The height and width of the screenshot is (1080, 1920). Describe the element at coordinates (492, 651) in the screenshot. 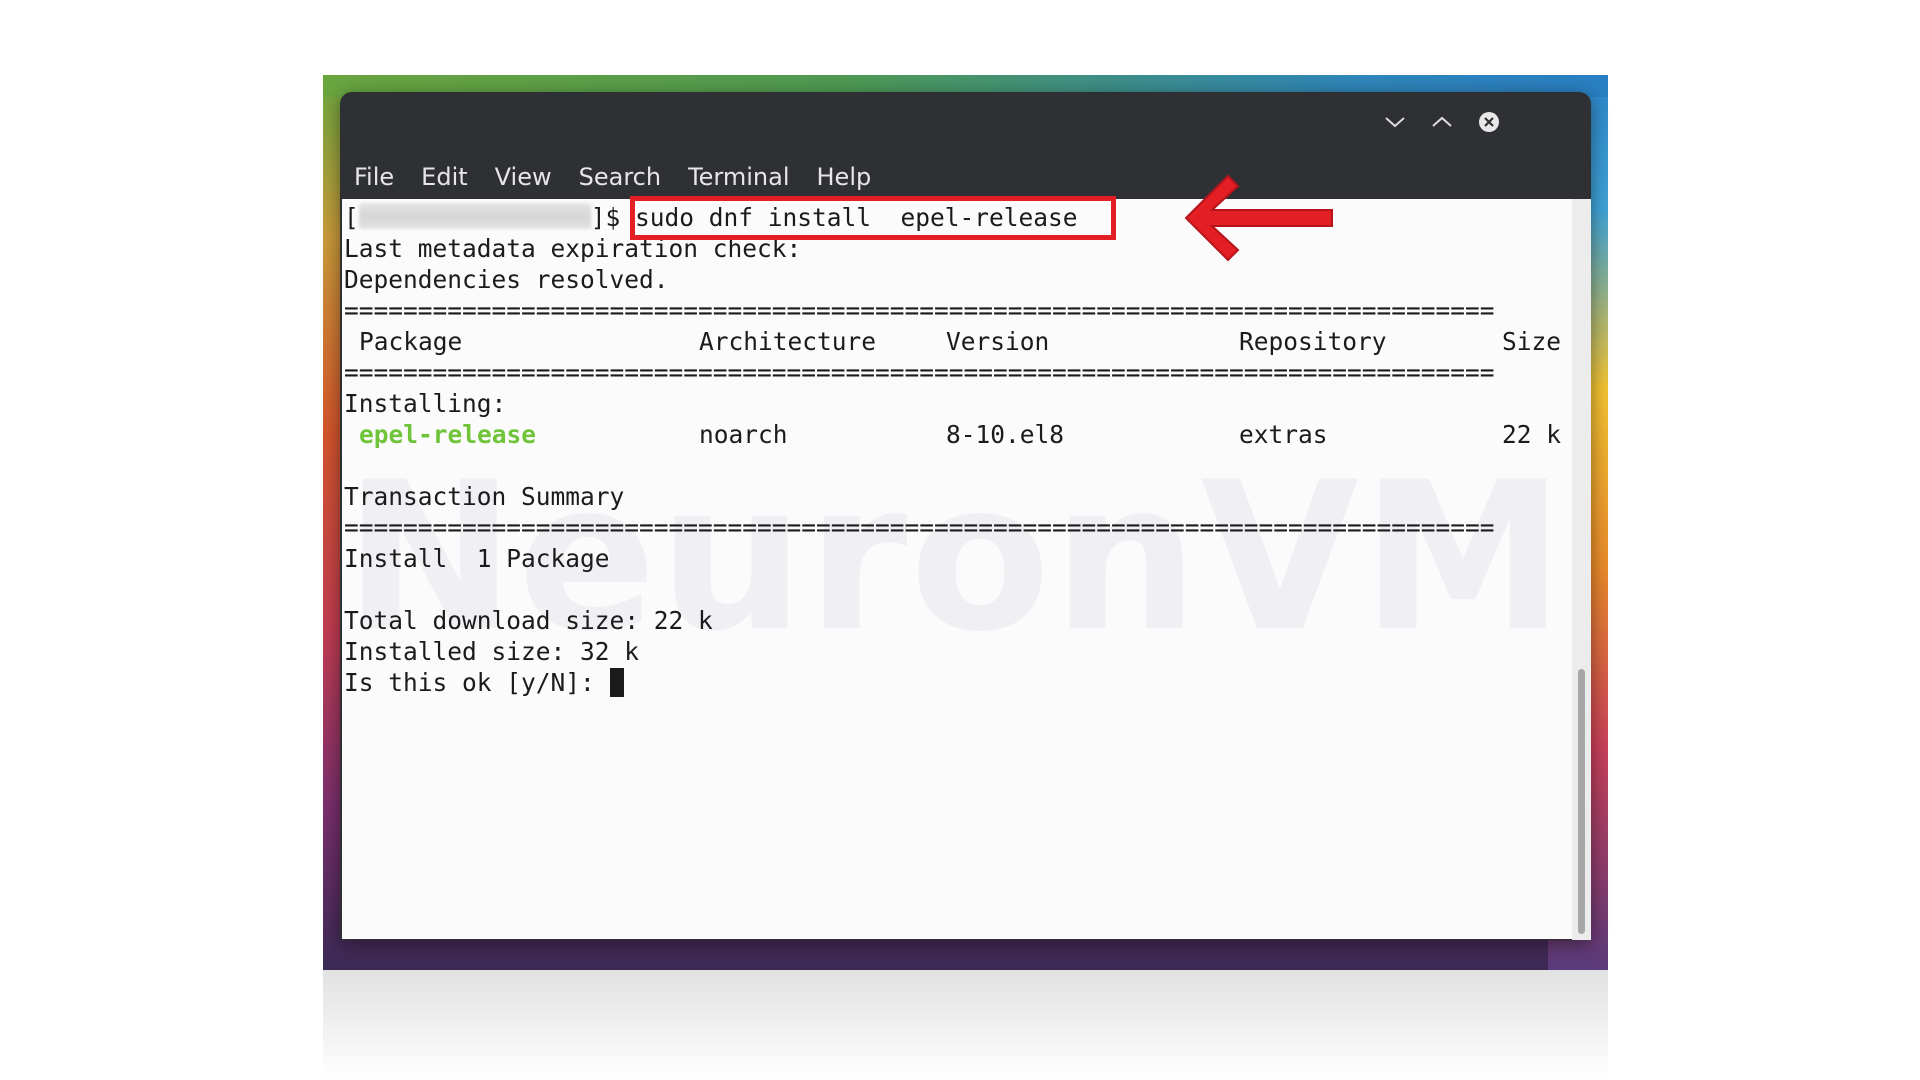

I see `installed-size: Installed size: 32 k` at that location.